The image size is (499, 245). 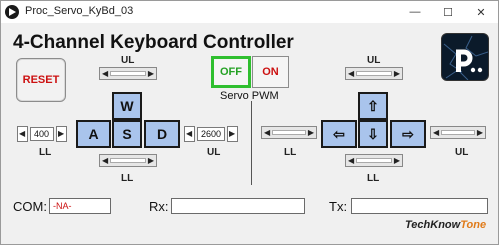 I want to click on brand-logo: TechKnowTone, so click(x=445, y=225).